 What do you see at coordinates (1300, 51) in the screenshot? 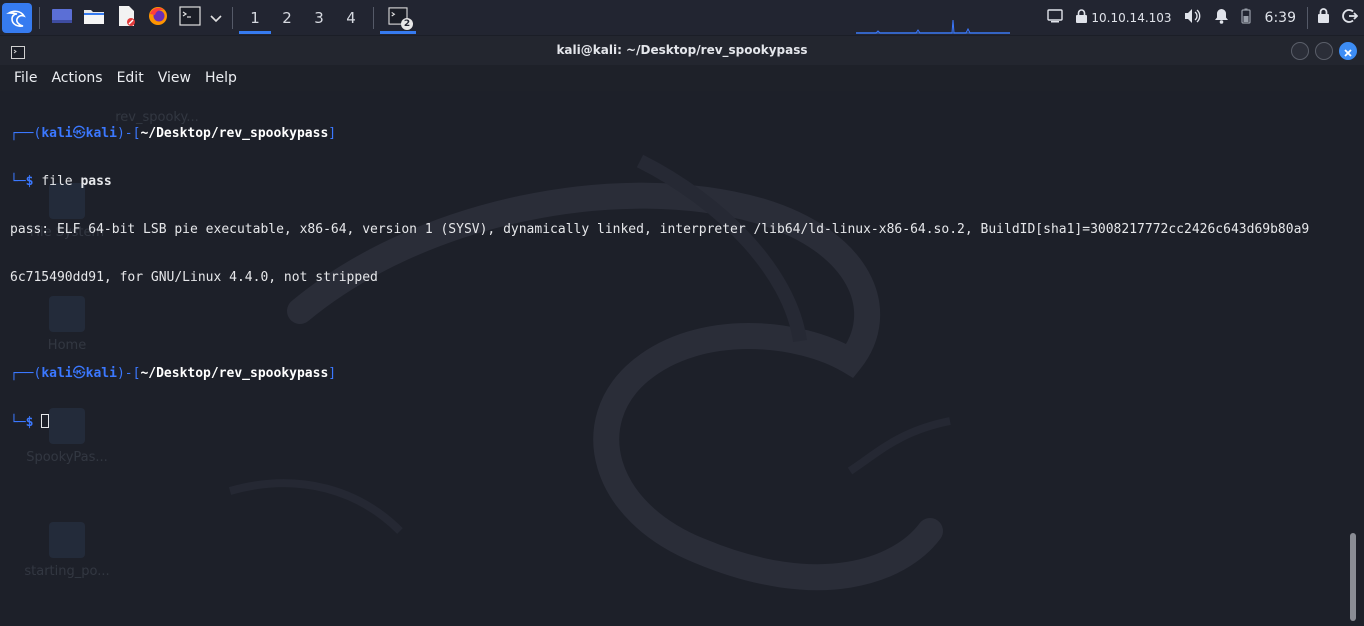
I see `minimize-button` at bounding box center [1300, 51].